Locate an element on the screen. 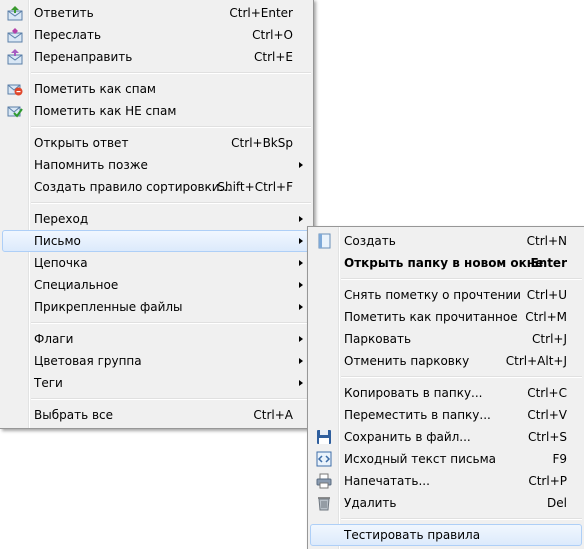 The height and width of the screenshot is (549, 584). menu-item-mark-spam: Пометить как спам is located at coordinates (156, 89).